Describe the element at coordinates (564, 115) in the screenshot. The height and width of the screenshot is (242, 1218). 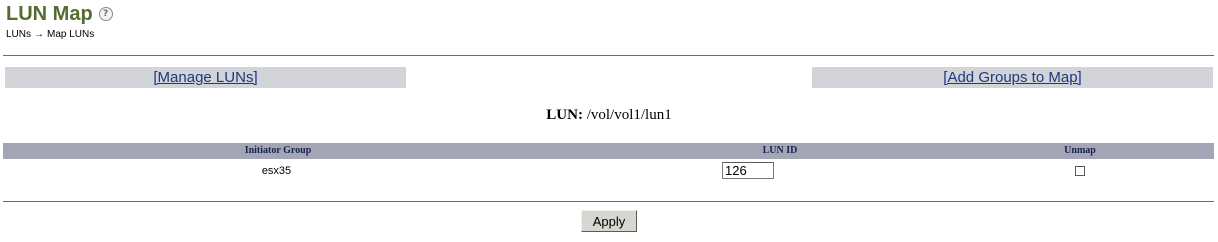
I see `lun-label-prefix: LUN:` at that location.